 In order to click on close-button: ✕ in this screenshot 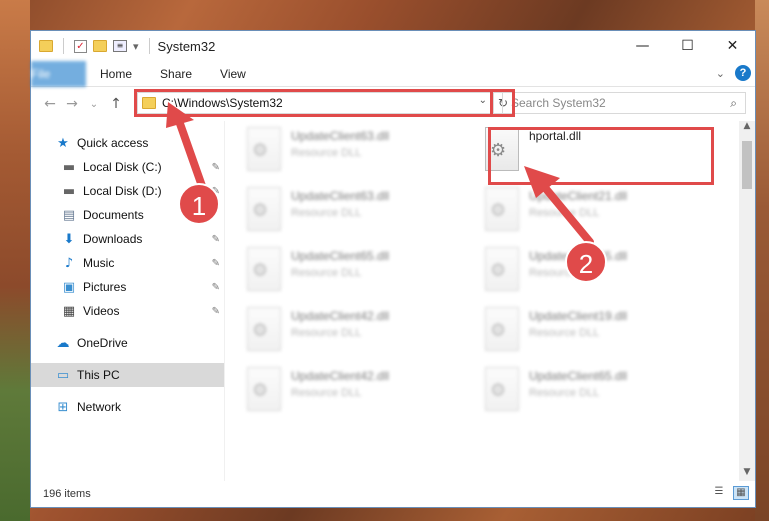, I will do `click(732, 46)`.